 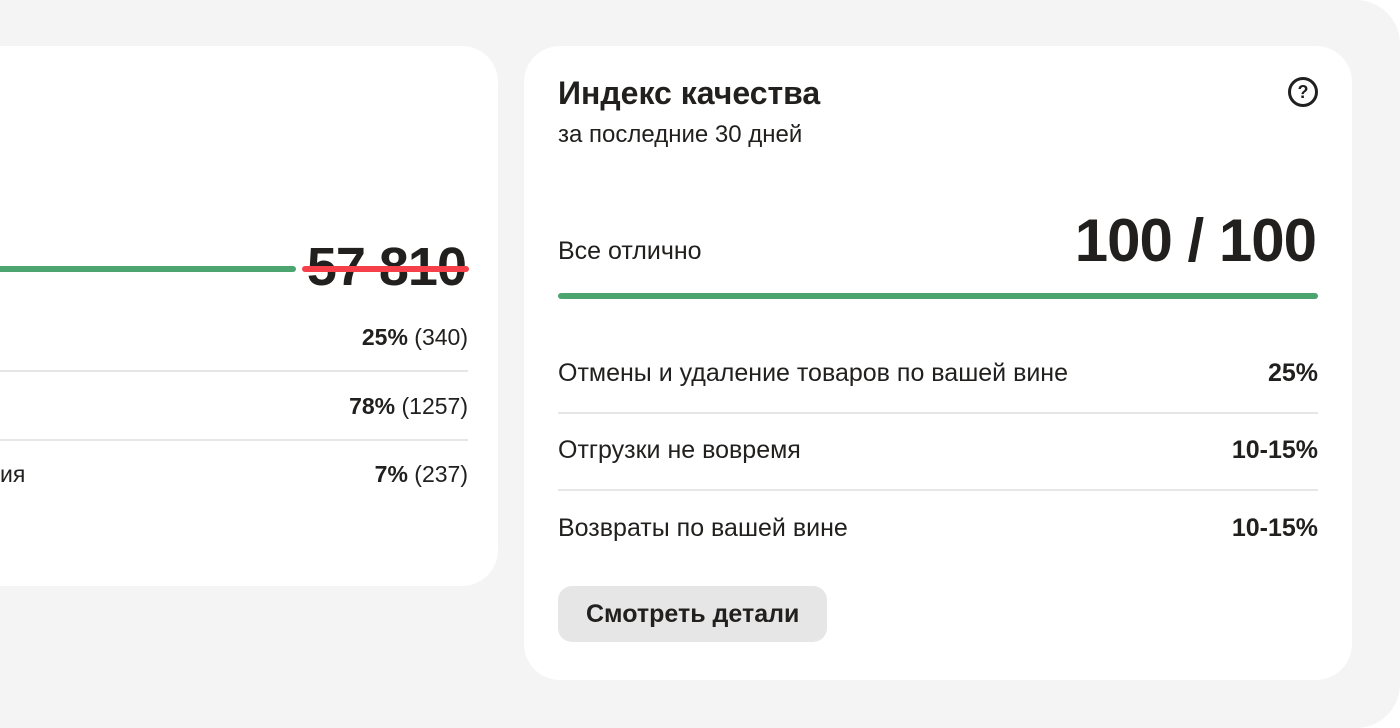 What do you see at coordinates (391, 474) in the screenshot?
I see `orders-row-percent: 7%` at bounding box center [391, 474].